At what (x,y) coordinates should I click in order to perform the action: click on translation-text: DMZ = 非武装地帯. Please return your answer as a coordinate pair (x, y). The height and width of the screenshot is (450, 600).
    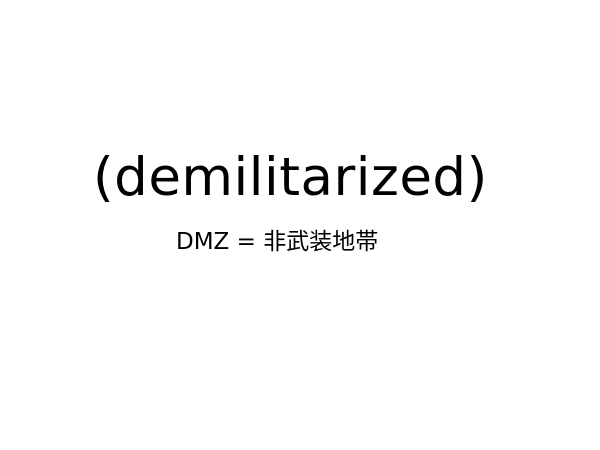
    Looking at the image, I should click on (277, 242).